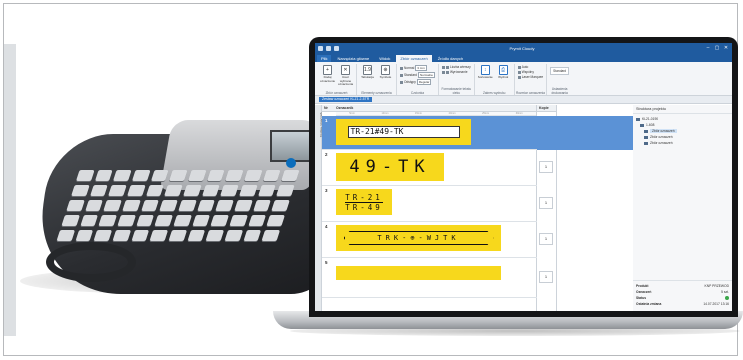 The image size is (743, 360). Describe the element at coordinates (717, 48) in the screenshot. I see `maximize-button: ▢` at that location.